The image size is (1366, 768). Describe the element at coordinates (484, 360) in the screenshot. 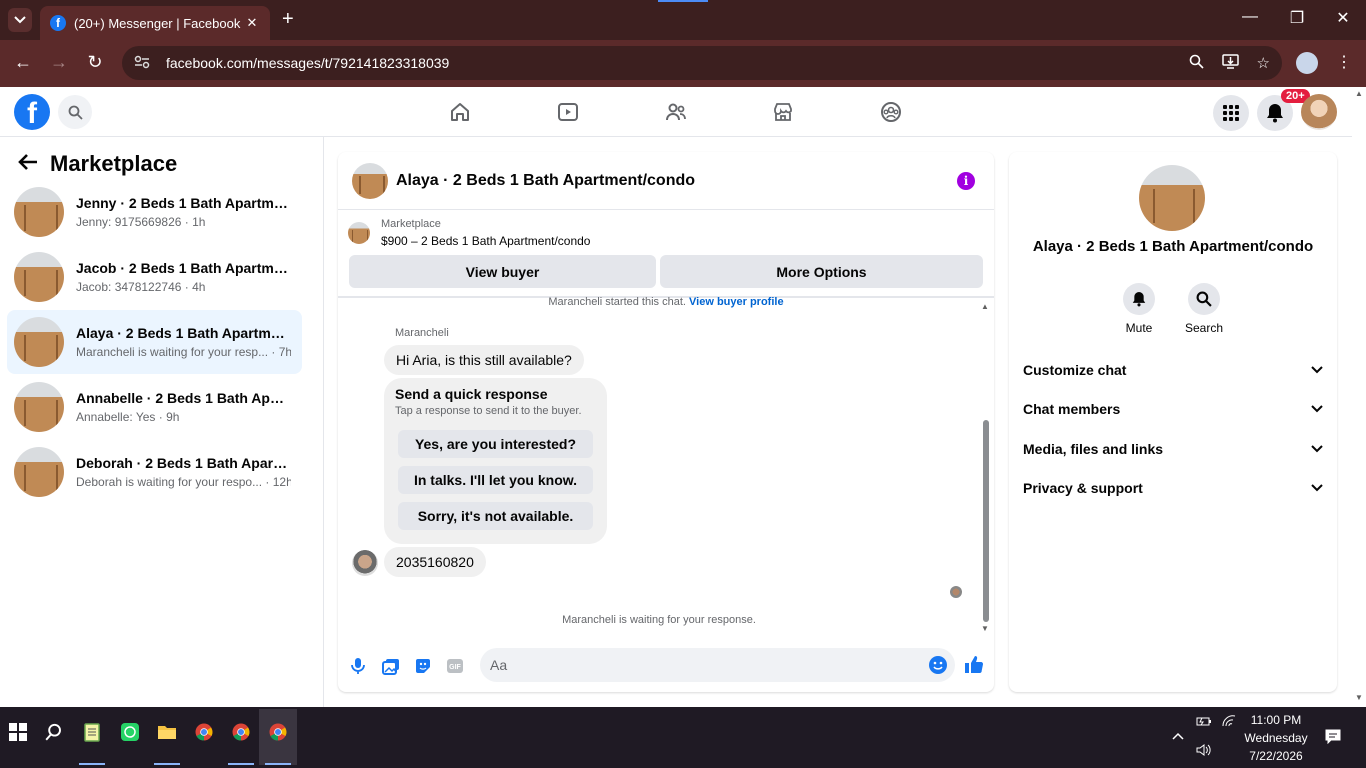

I see `message-bubble: Hi Aria, is this still available?` at that location.